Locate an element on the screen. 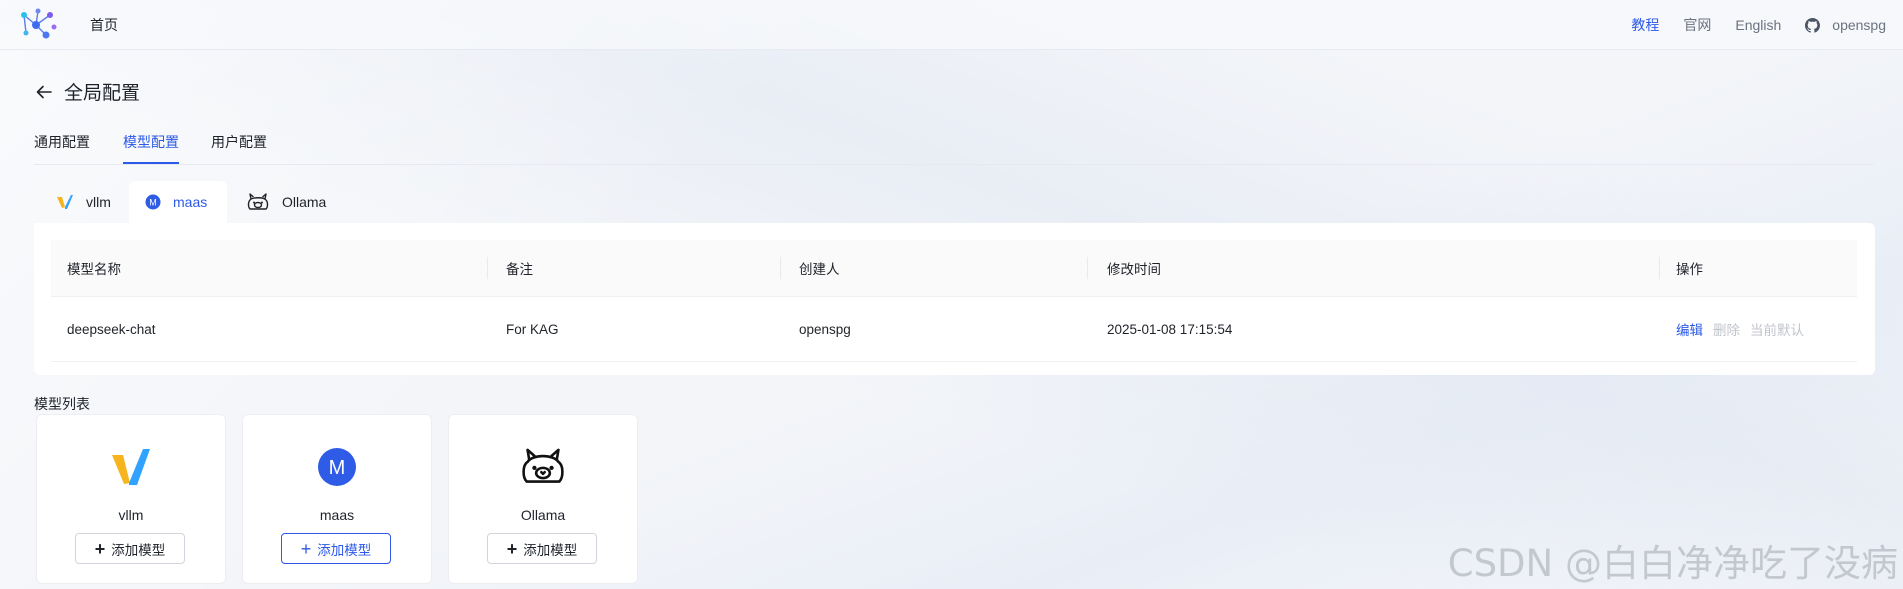 The image size is (1903, 589). model-card-name: Ollama is located at coordinates (543, 515).